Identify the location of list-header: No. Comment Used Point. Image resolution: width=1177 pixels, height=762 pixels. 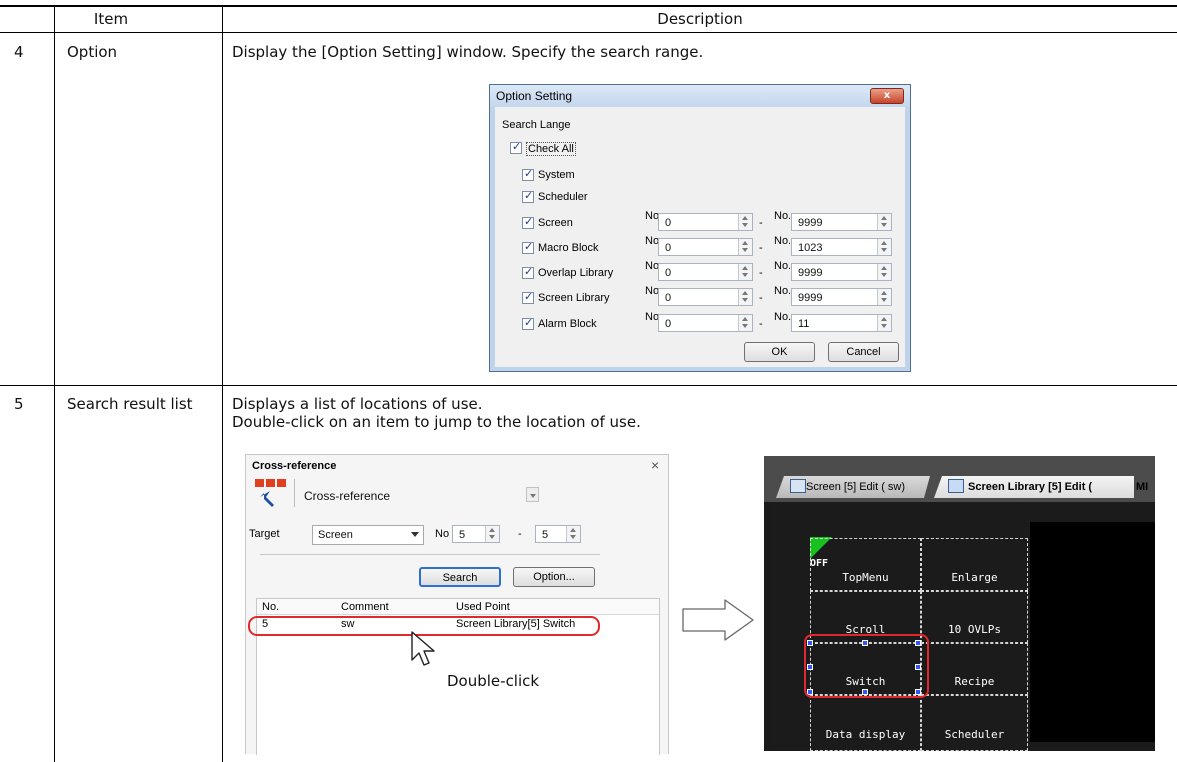
(458, 607).